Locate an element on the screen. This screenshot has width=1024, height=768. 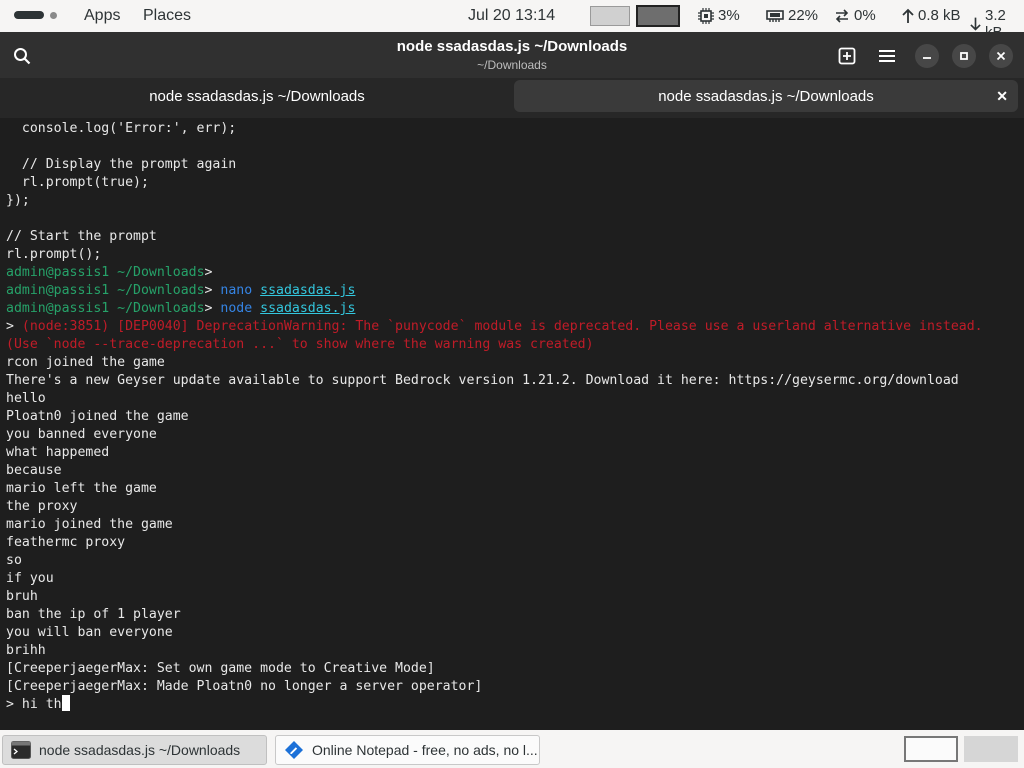
new-tab-button is located at coordinates (847, 56).